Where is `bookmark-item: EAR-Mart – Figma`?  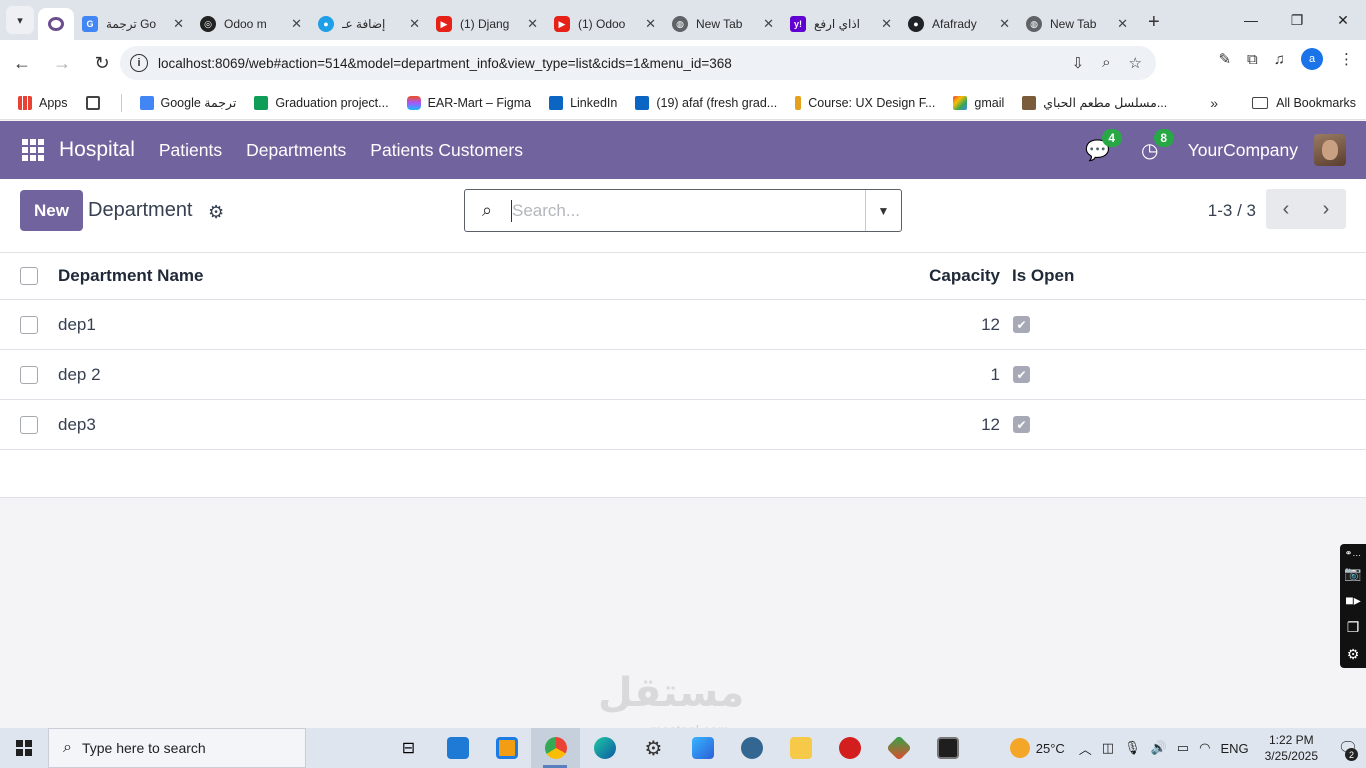 bookmark-item: EAR-Mart – Figma is located at coordinates (468, 102).